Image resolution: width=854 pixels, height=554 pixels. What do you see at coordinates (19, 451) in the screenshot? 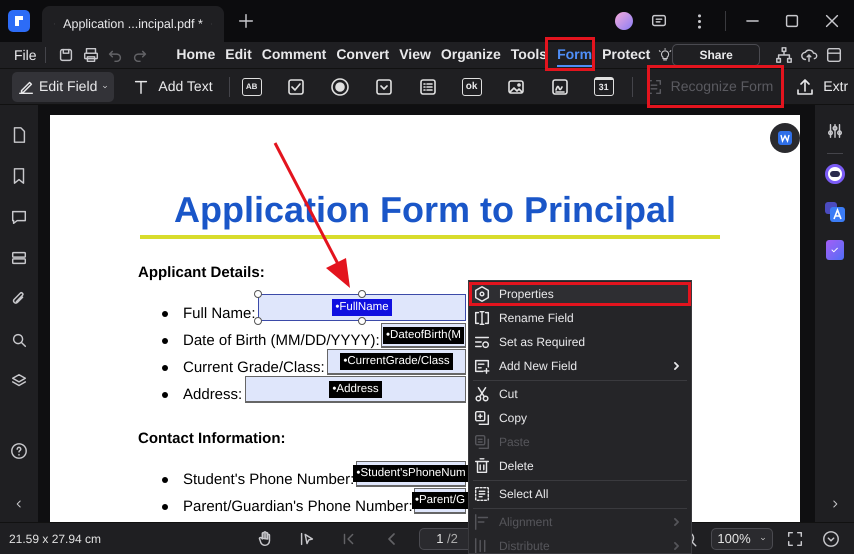
I see `help-icon` at bounding box center [19, 451].